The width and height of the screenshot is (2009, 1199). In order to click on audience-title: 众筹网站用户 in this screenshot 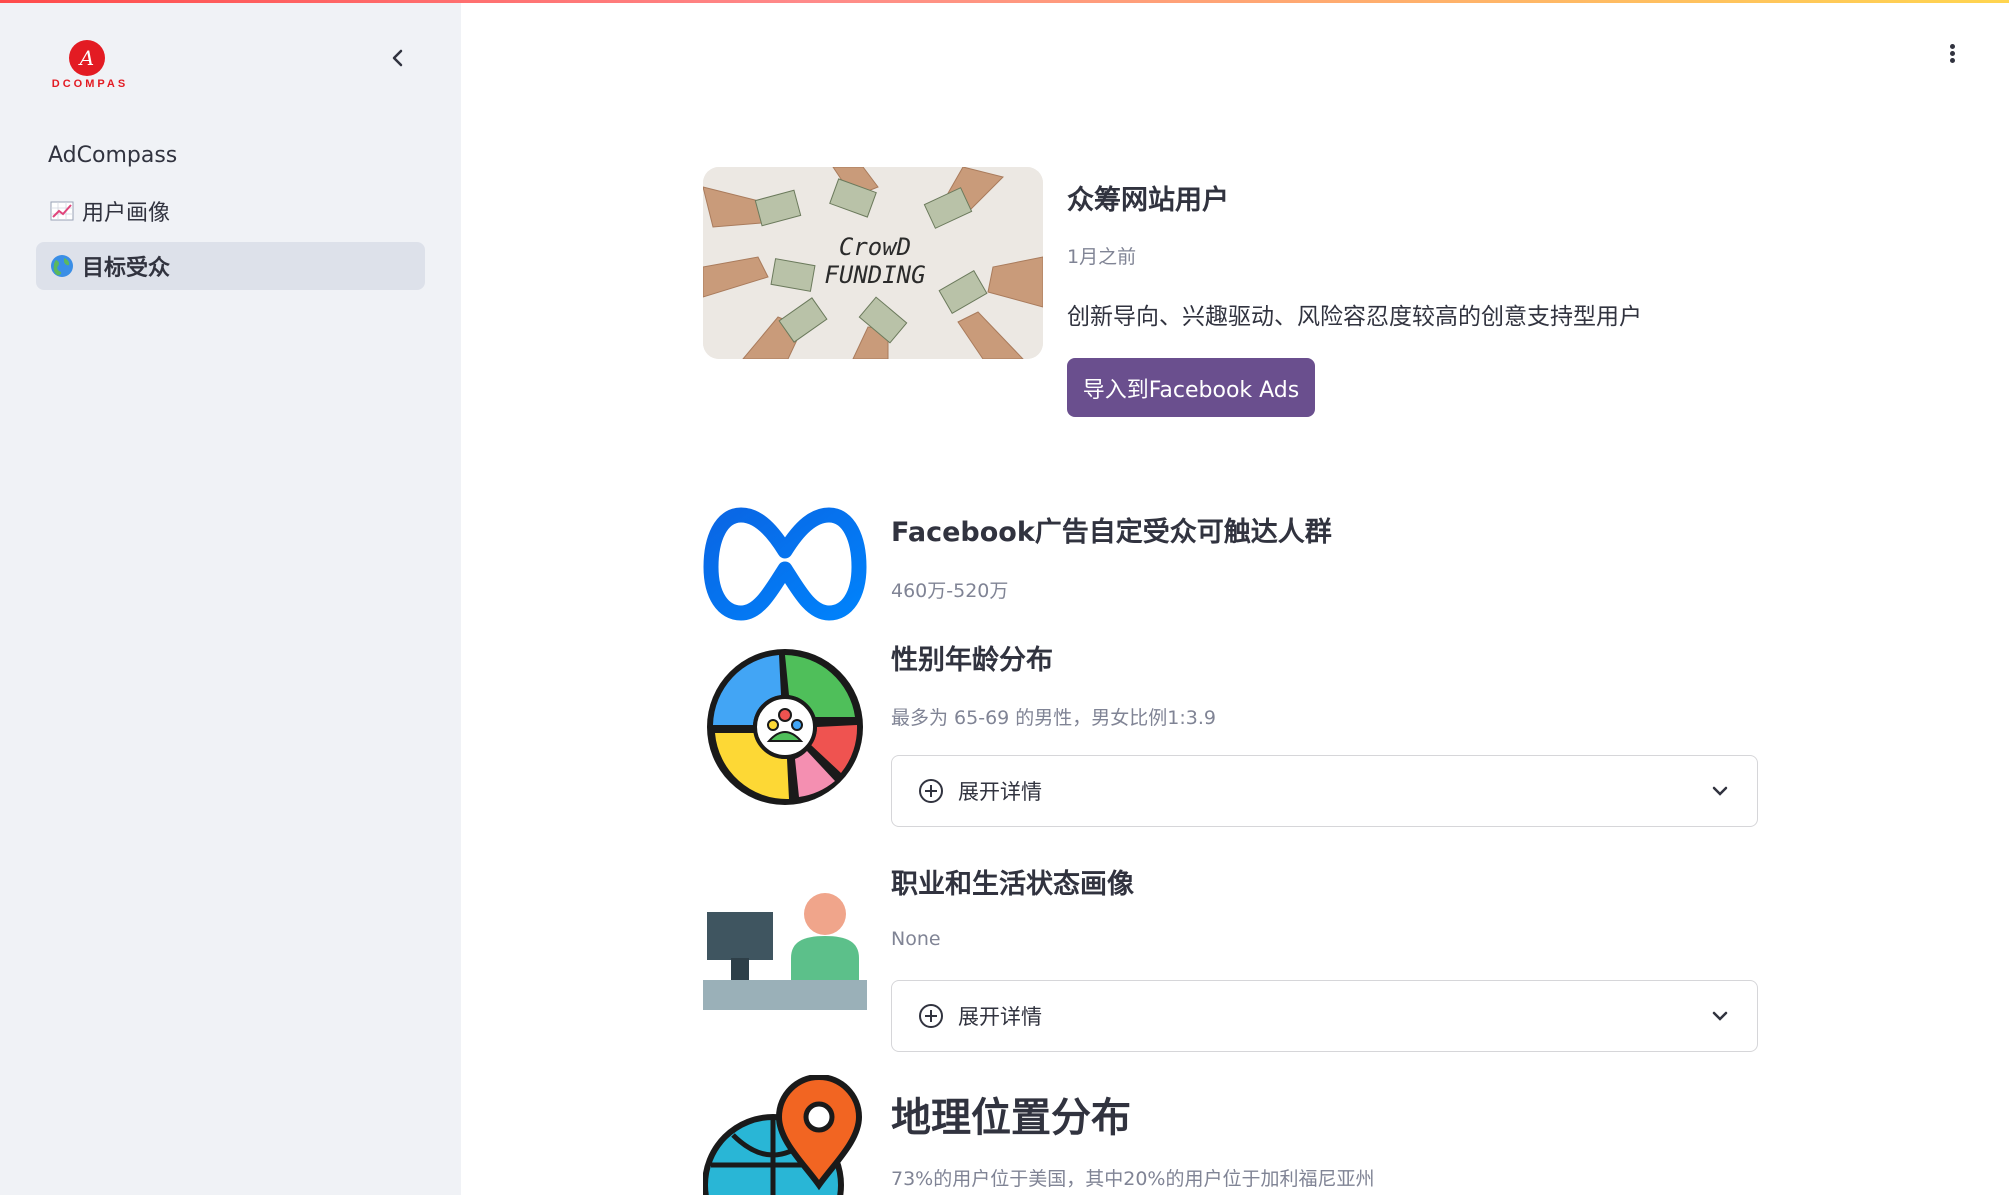, I will do `click(1148, 200)`.